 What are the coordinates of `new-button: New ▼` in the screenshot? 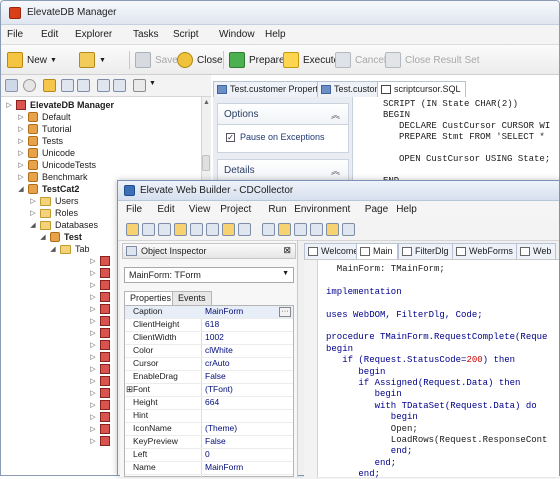 It's located at (32, 60).